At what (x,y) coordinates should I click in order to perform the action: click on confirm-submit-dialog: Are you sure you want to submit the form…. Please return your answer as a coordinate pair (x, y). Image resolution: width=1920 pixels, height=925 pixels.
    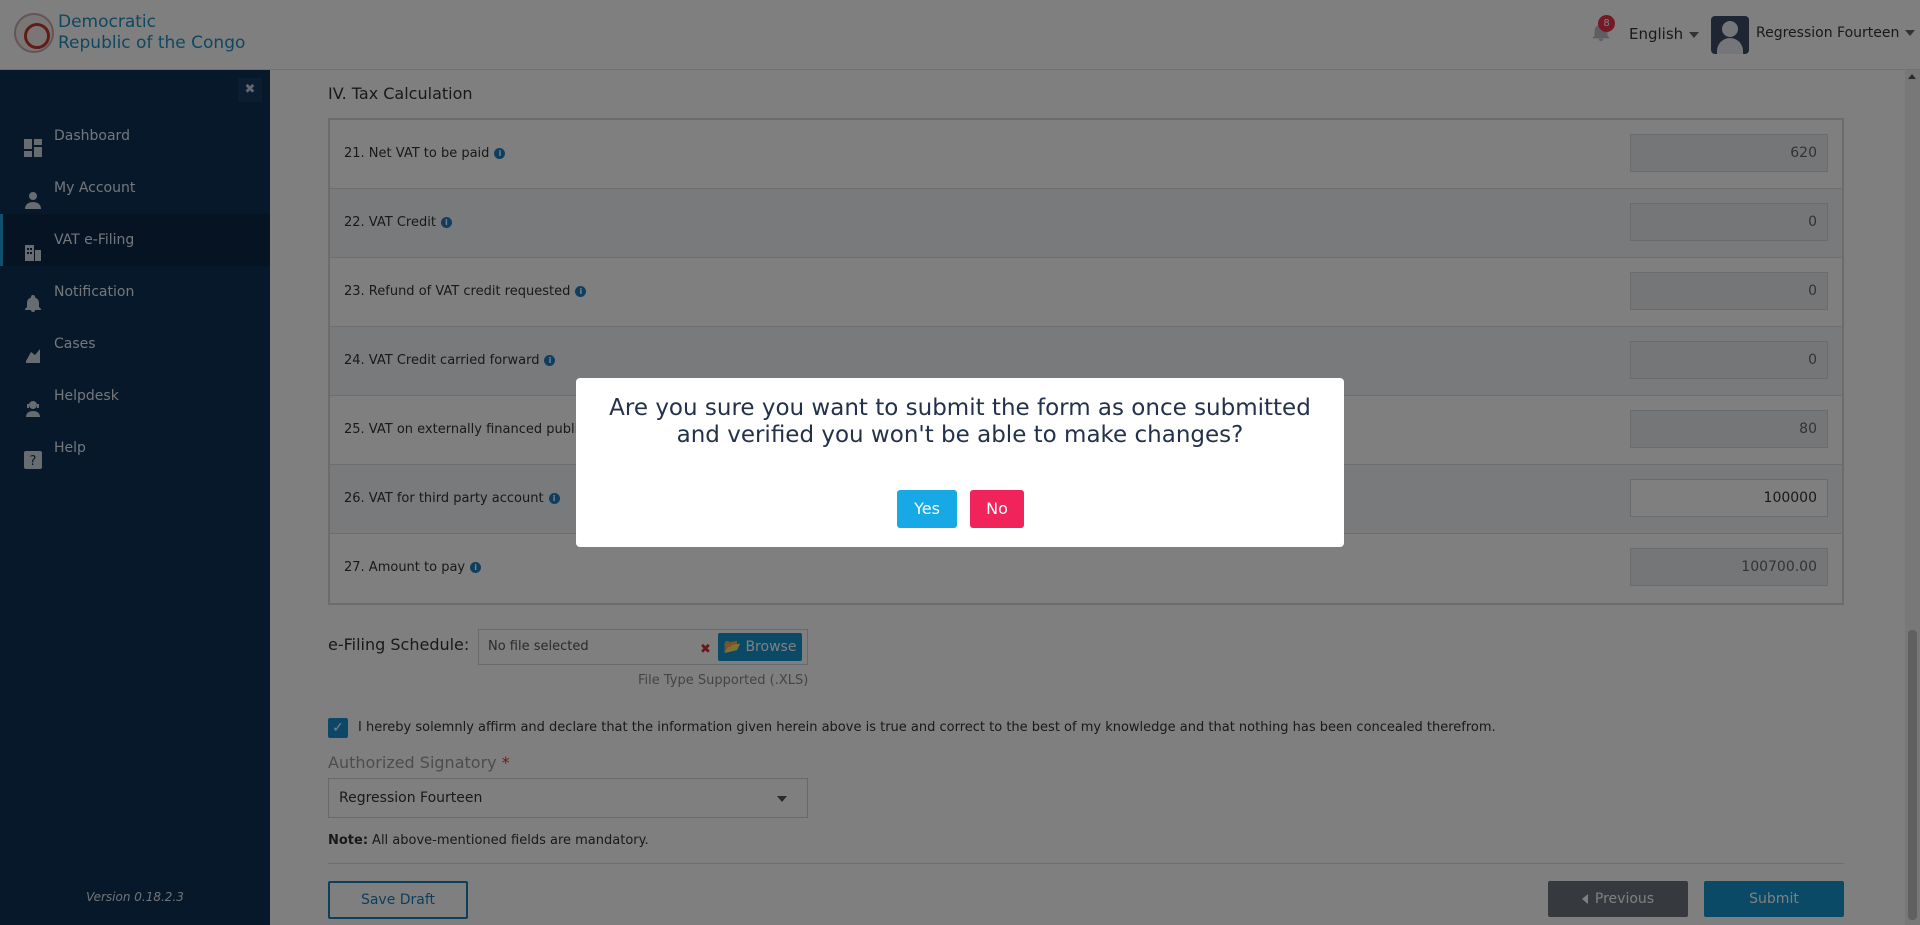
    Looking at the image, I should click on (960, 462).